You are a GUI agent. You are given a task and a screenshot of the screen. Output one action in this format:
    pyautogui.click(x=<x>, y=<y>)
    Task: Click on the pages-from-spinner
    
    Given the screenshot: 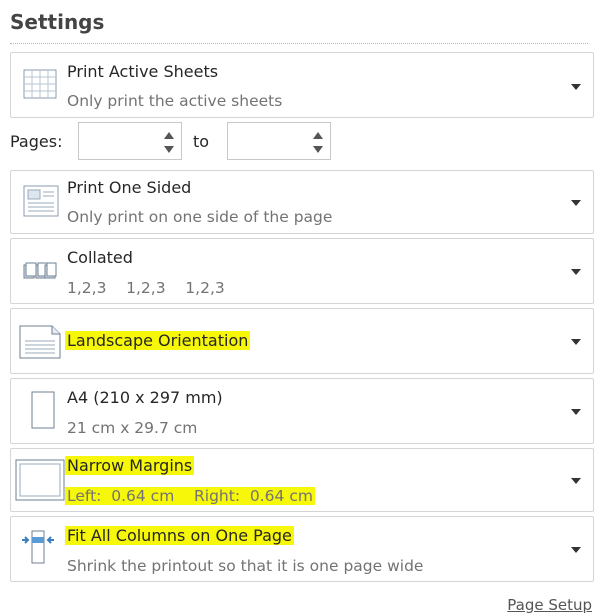 What is the action you would take?
    pyautogui.click(x=130, y=141)
    